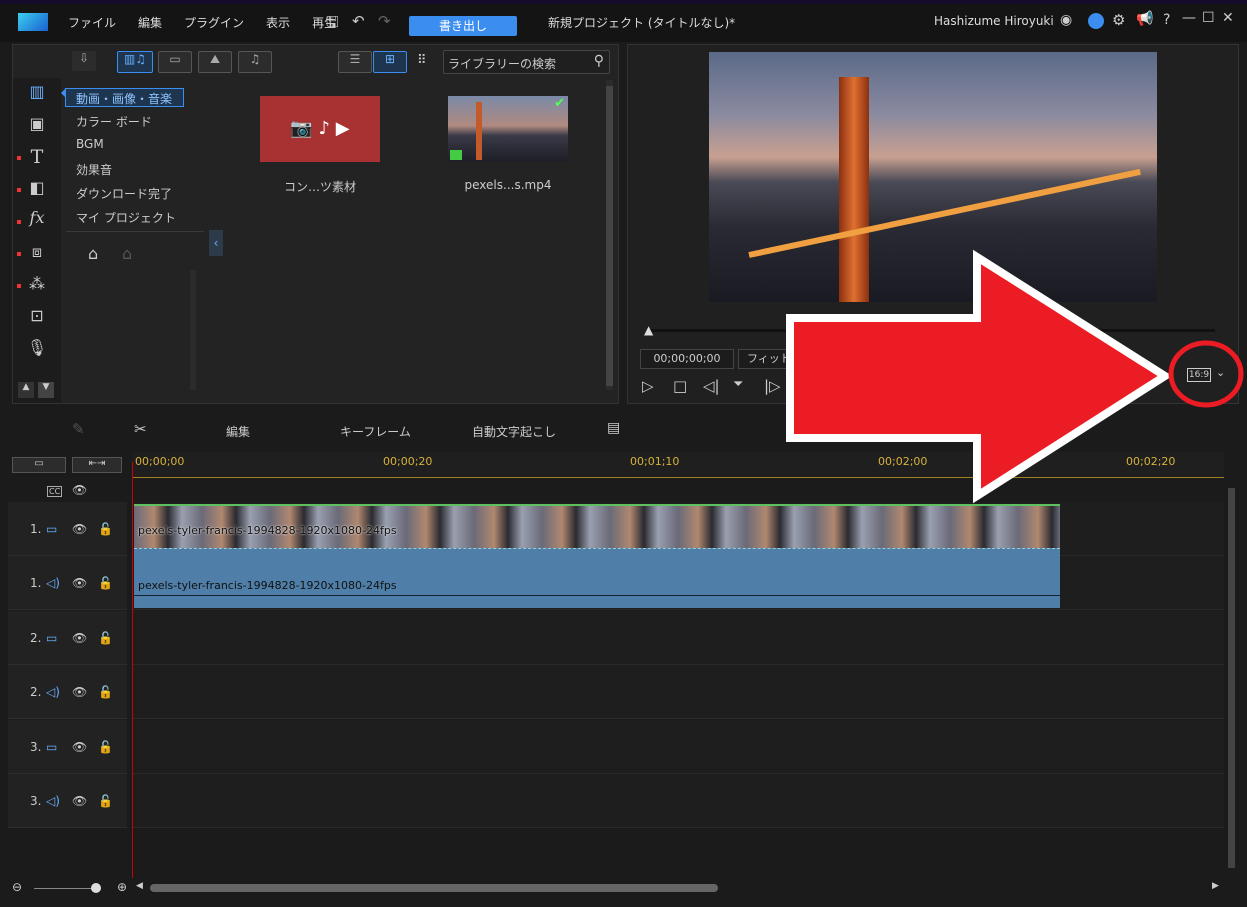 This screenshot has height=907, width=1247. I want to click on annotation-overlay, so click(1015, 376).